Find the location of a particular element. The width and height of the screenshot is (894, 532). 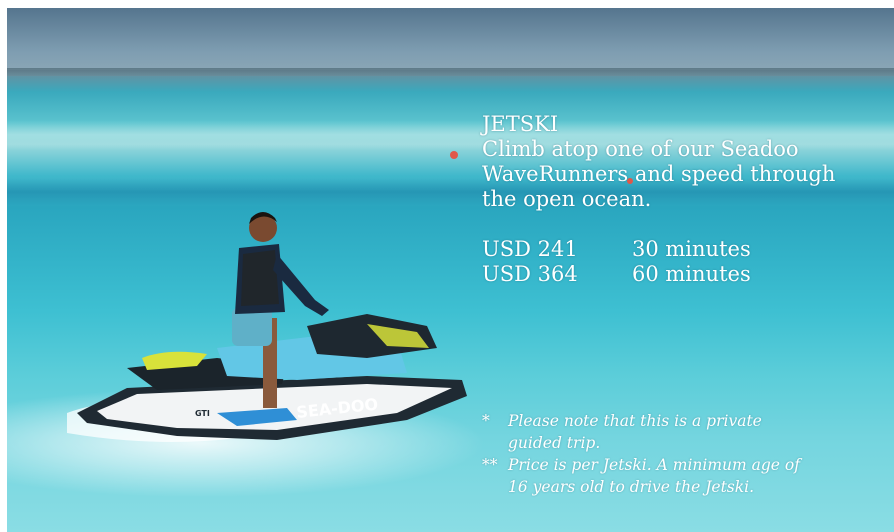

price-duration: 30 minutes is located at coordinates (691, 249).